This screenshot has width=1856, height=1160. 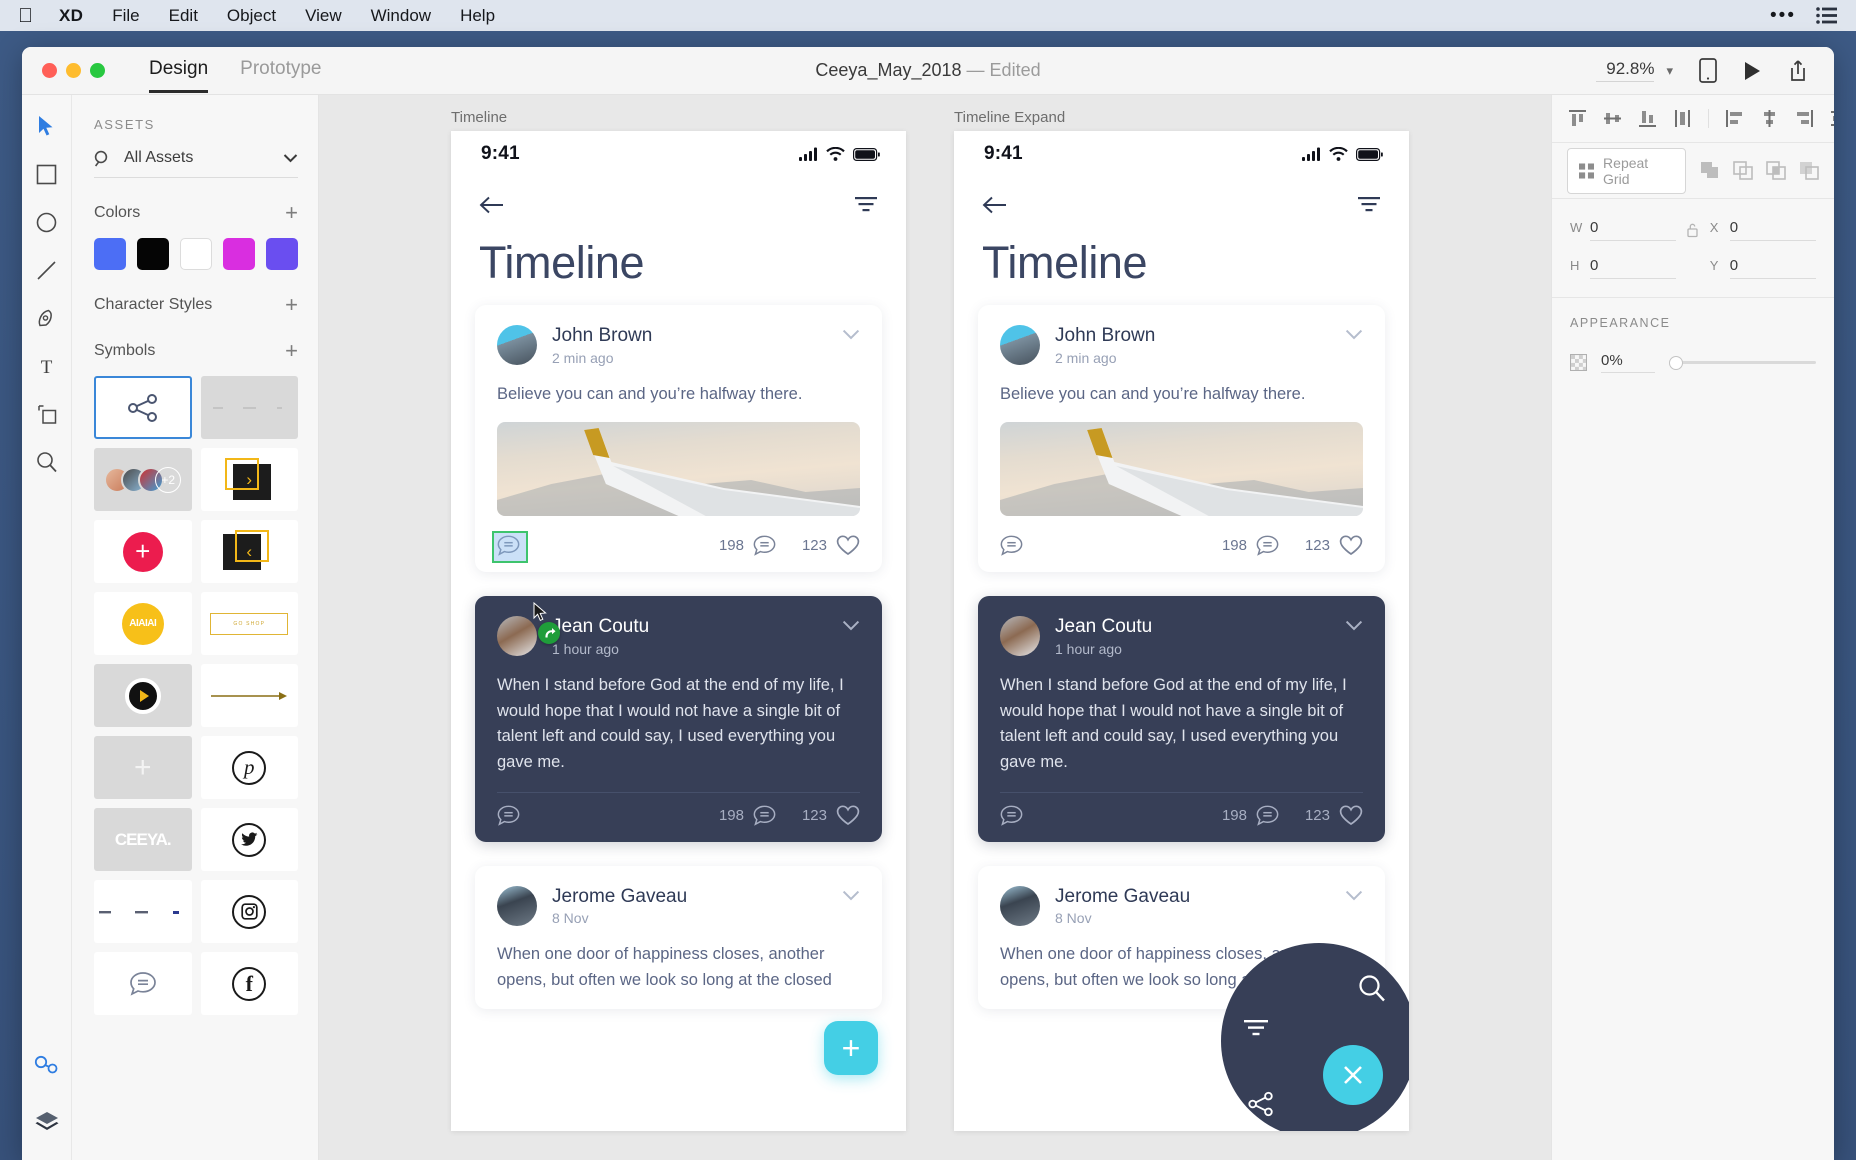 What do you see at coordinates (179, 75) in the screenshot?
I see `tab-design: Design` at bounding box center [179, 75].